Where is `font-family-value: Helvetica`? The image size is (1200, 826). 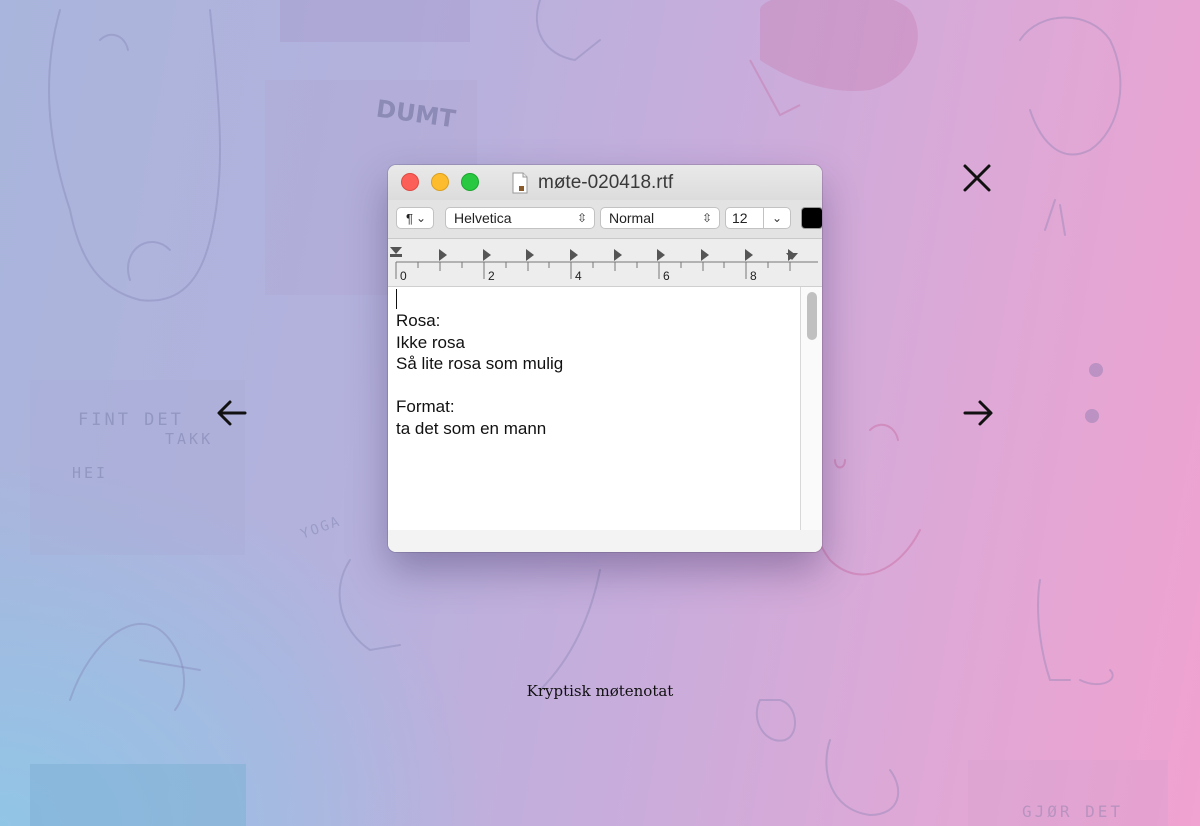
font-family-value: Helvetica is located at coordinates (483, 218).